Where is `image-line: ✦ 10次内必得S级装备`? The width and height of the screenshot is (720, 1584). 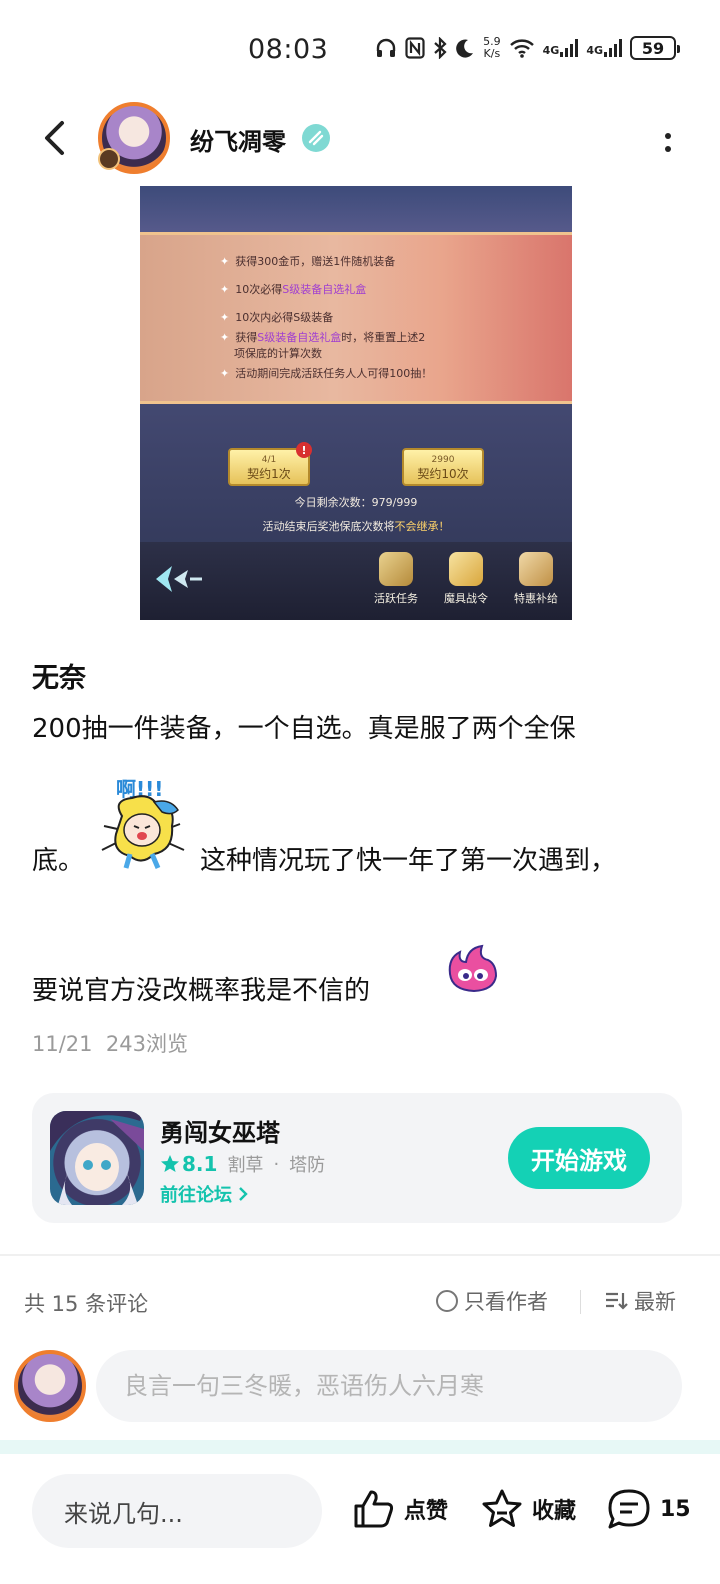
image-line: ✦ 10次内必得S级装备 is located at coordinates (277, 317).